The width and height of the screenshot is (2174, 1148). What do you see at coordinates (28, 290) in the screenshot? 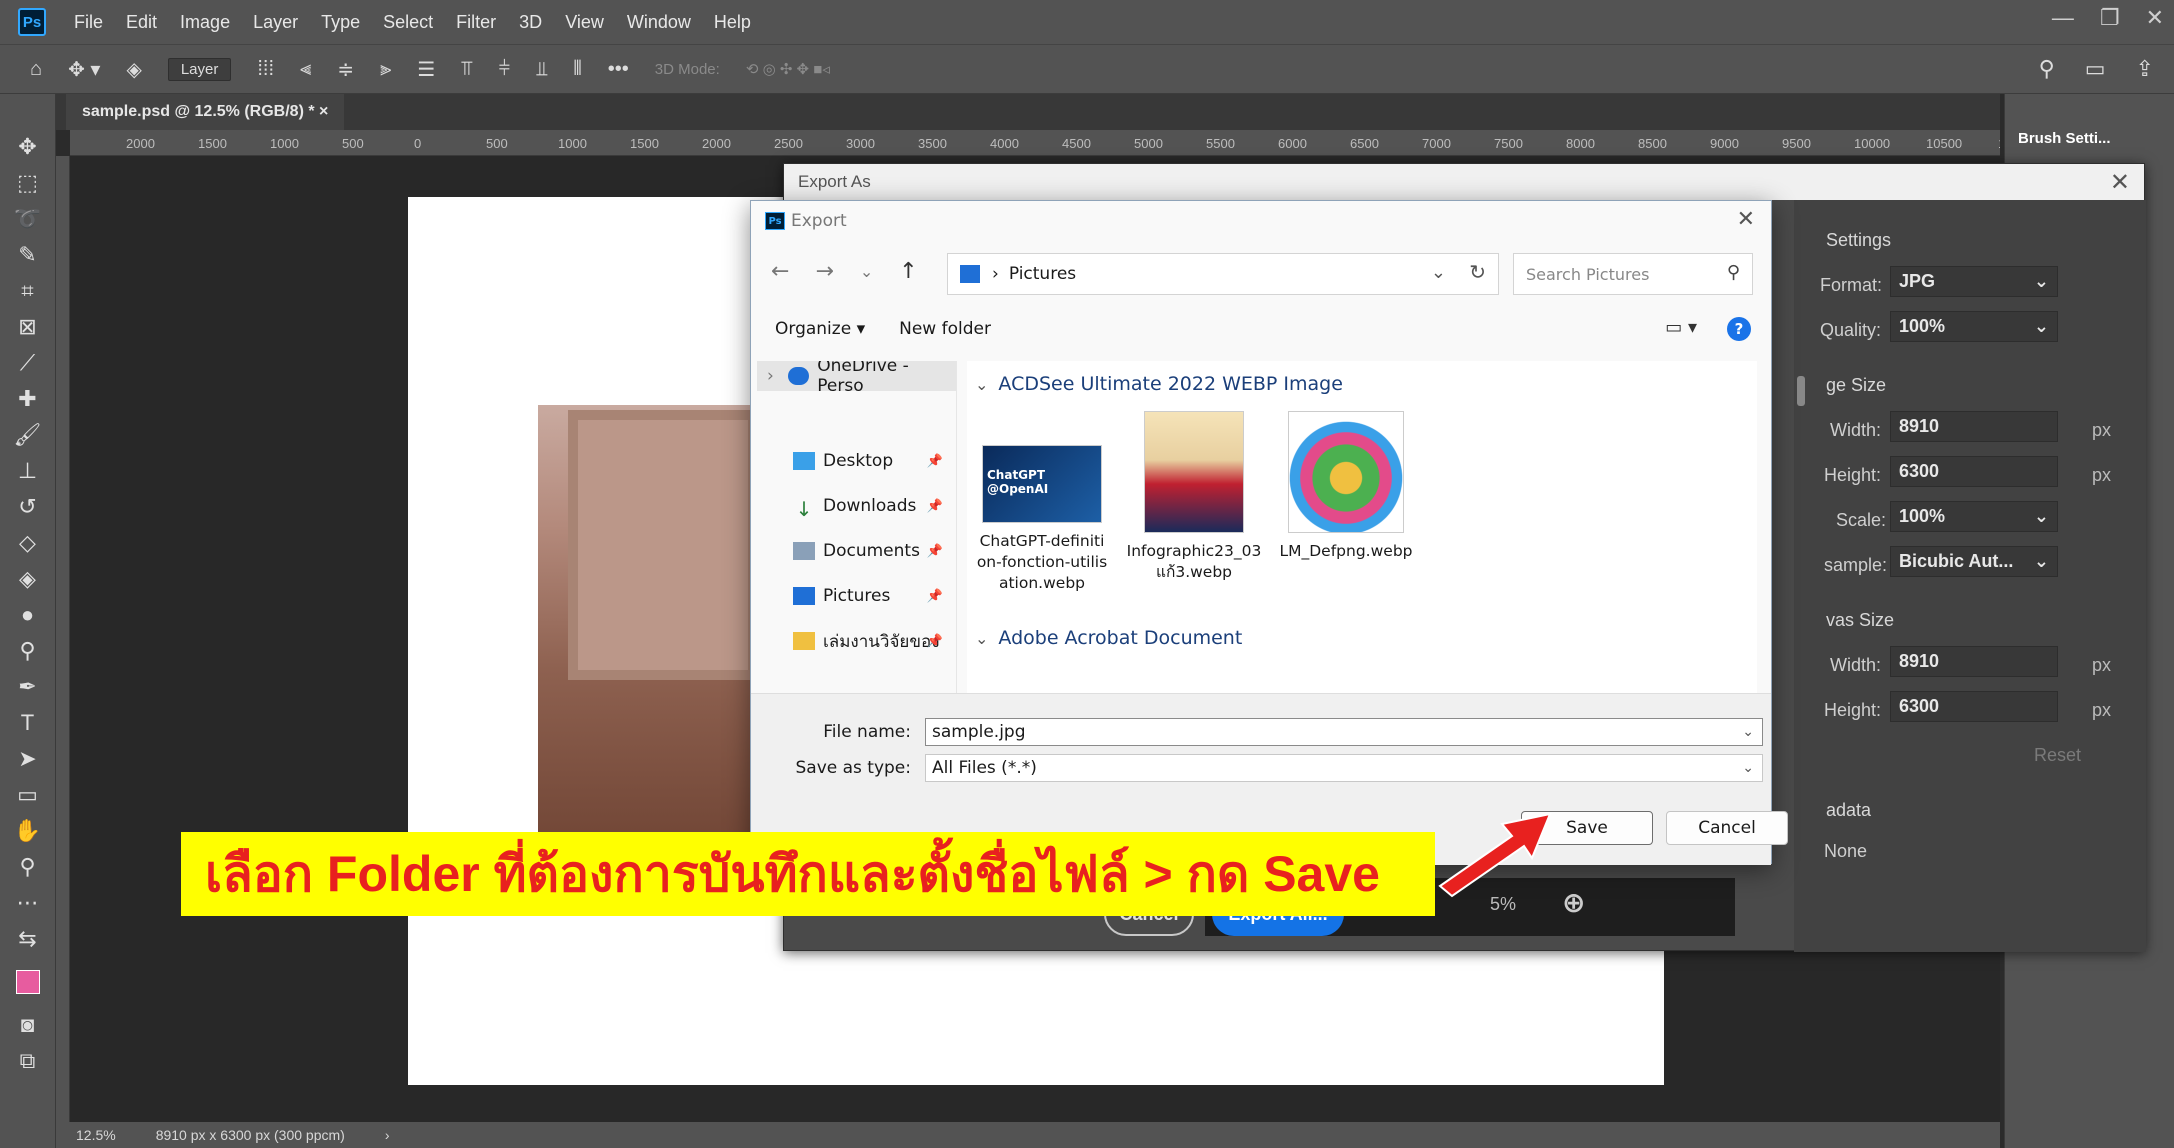
I see `crop-tool-icon: ⌗` at bounding box center [28, 290].